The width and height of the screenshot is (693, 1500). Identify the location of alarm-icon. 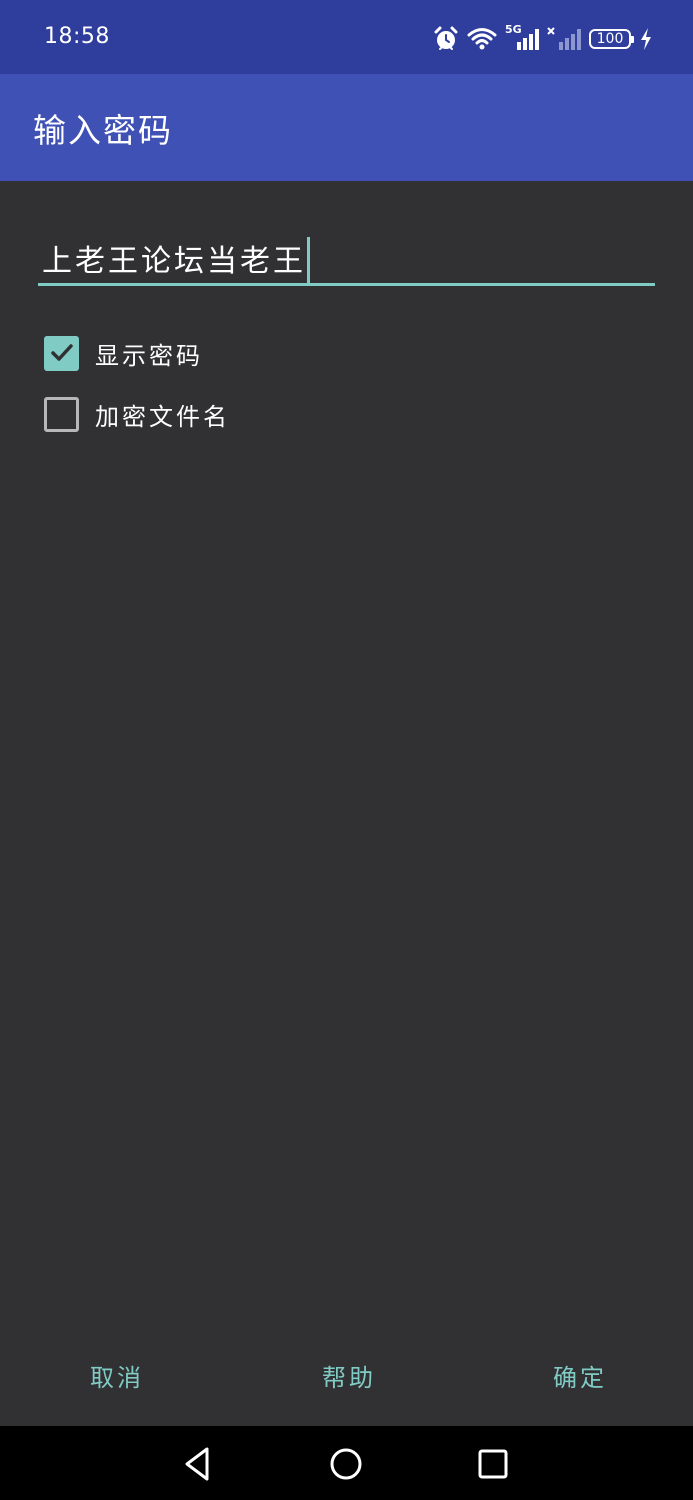
(446, 38).